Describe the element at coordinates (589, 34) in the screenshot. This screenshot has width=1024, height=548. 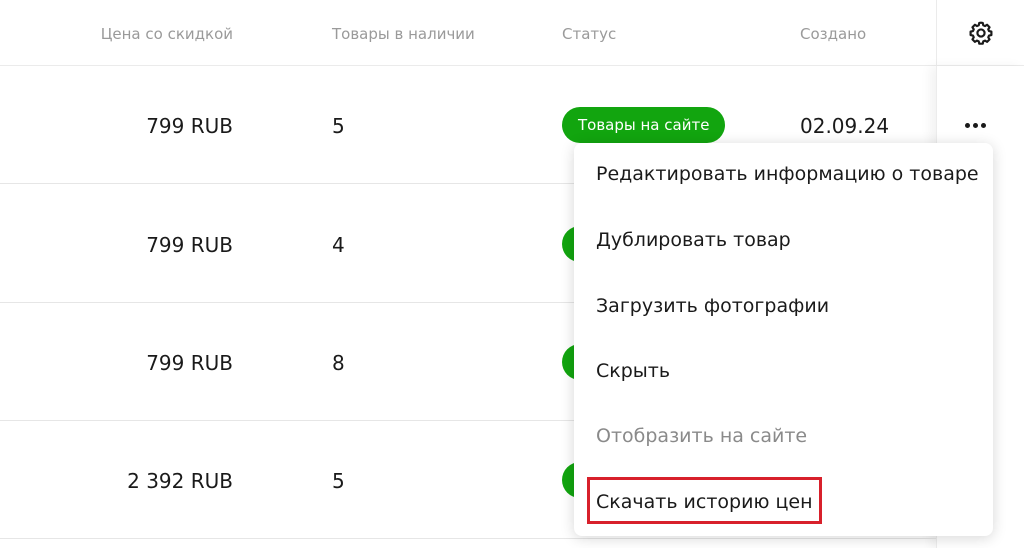
I see `column-header-status: Статус` at that location.